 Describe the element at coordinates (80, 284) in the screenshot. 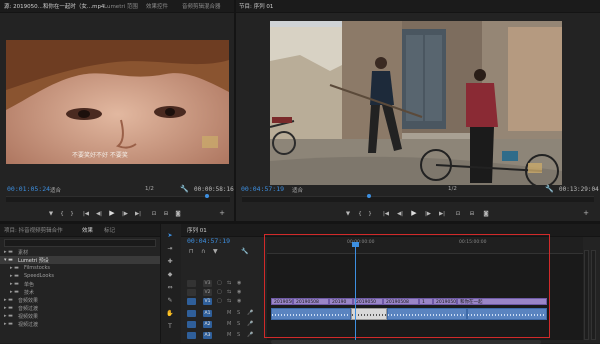

I see `list-item: ▸ ▬ 单色` at that location.